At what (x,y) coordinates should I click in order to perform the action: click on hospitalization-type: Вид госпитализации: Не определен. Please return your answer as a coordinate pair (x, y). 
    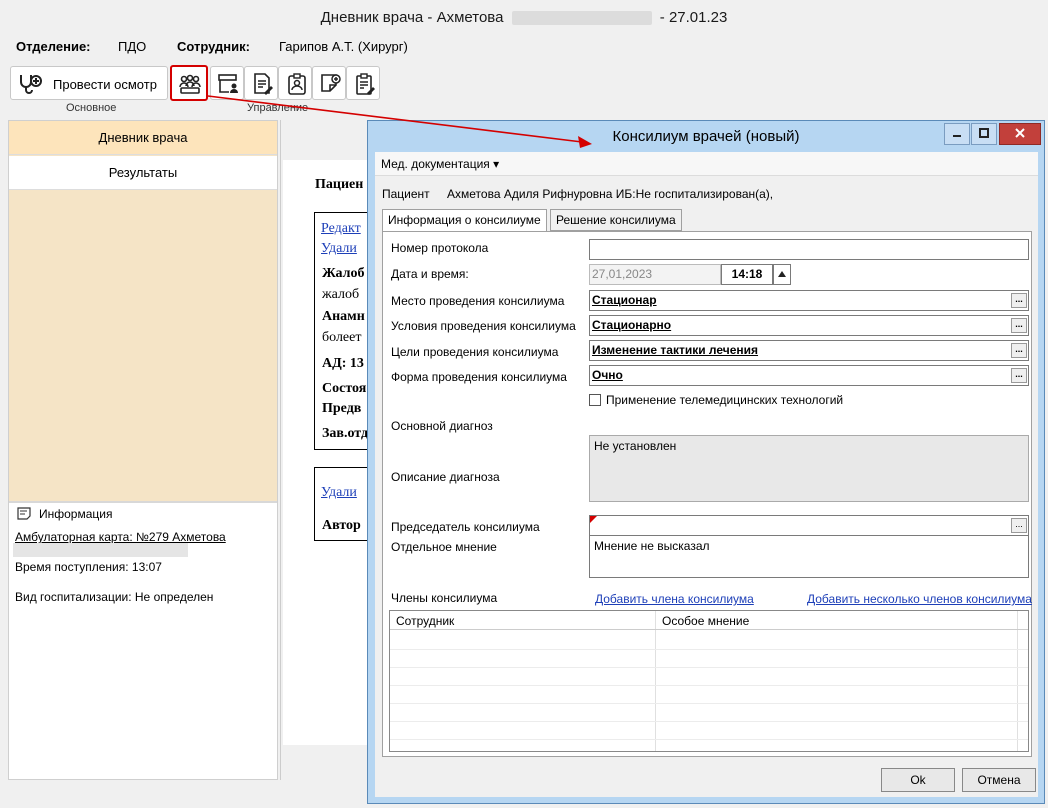
    Looking at the image, I should click on (114, 597).